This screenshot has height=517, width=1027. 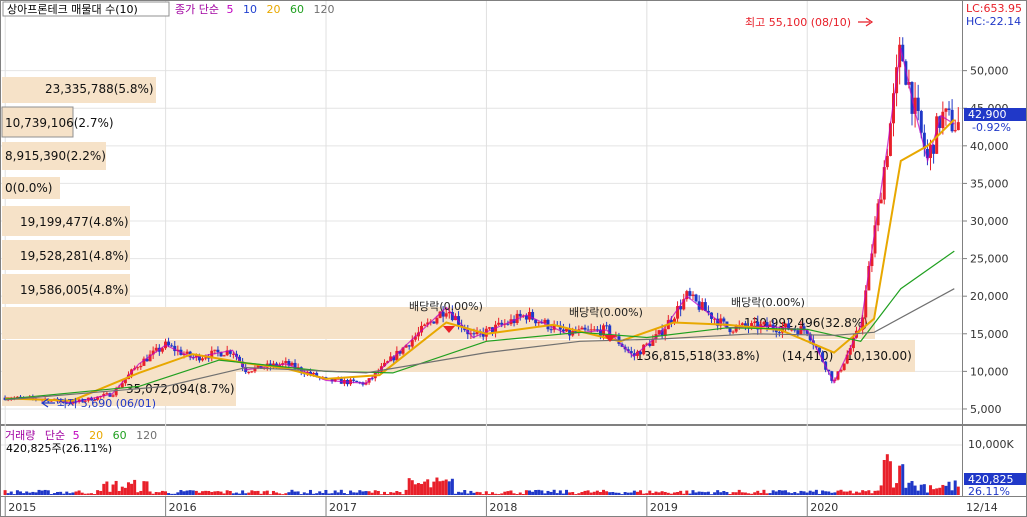 I want to click on vma-20: 20, so click(x=96, y=435).